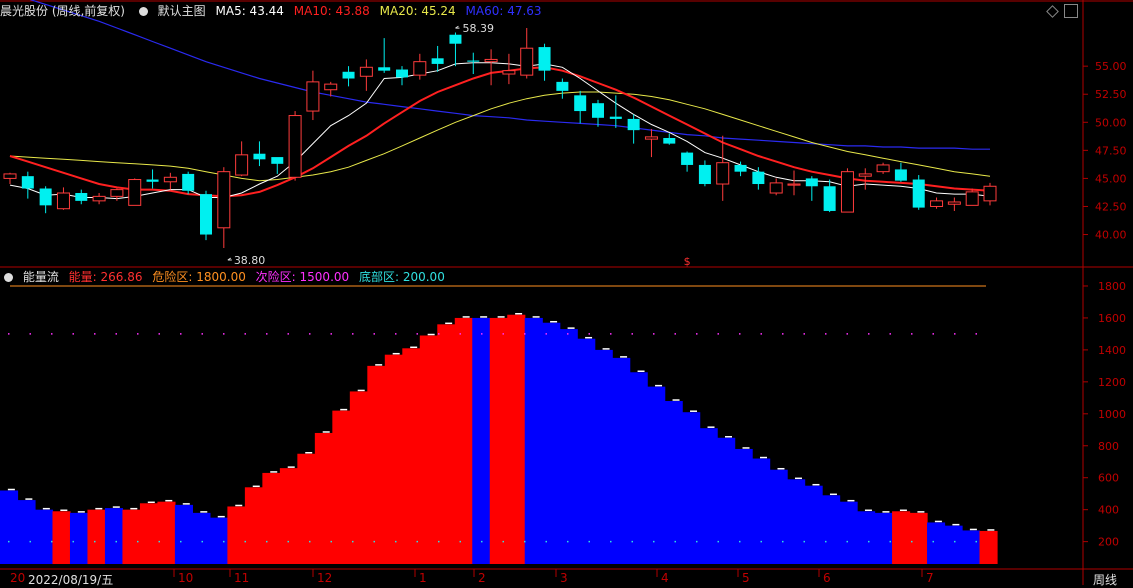 The height and width of the screenshot is (588, 1133). What do you see at coordinates (62, 11) in the screenshot?
I see `stock-name: 晨光股份 (周线,前复权)` at bounding box center [62, 11].